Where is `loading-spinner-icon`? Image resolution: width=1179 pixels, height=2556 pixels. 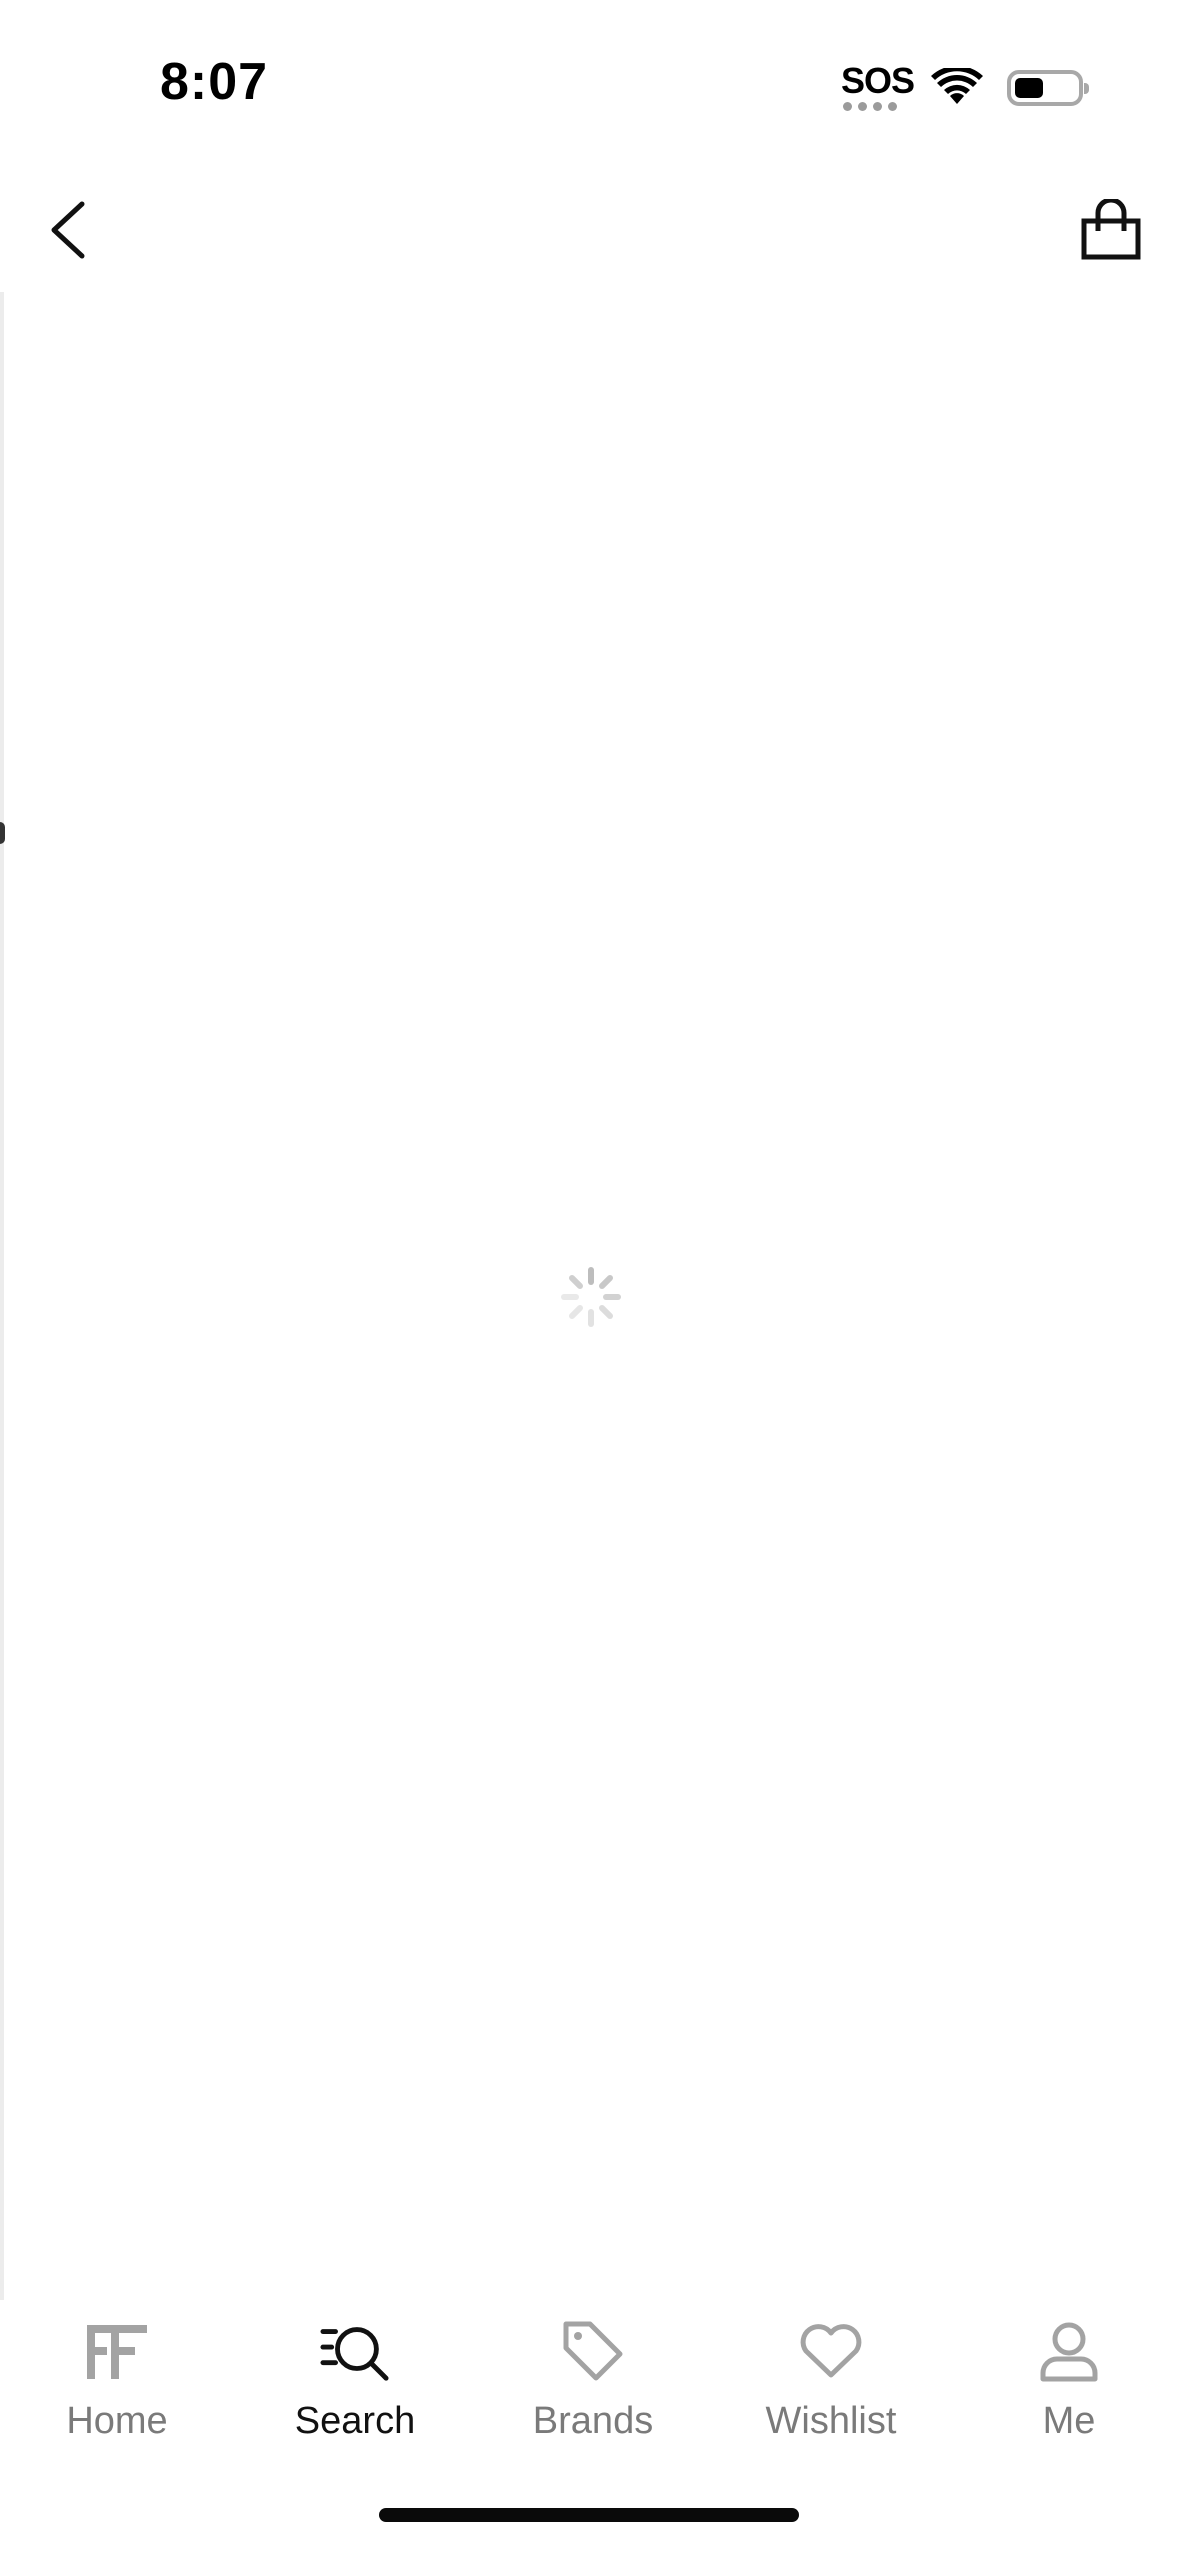
loading-spinner-icon is located at coordinates (591, 1297).